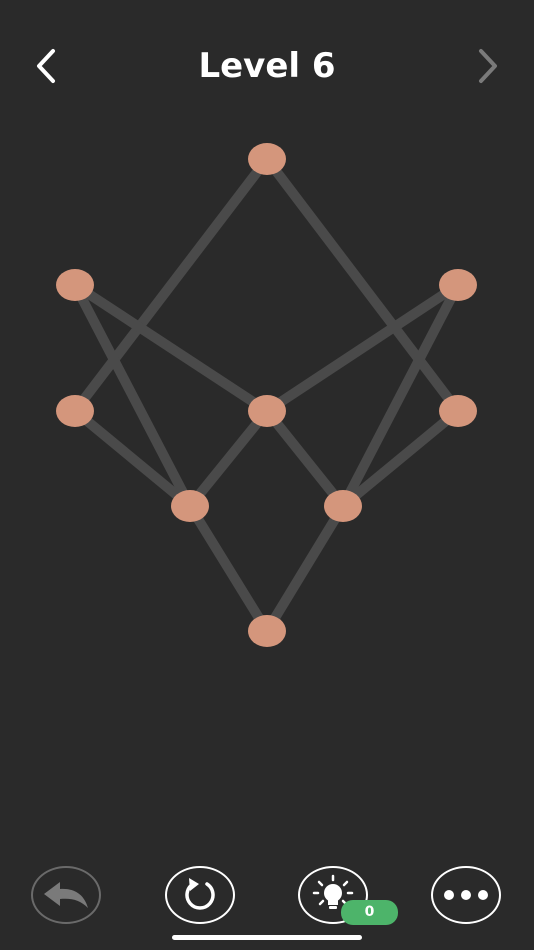 The image size is (534, 950). What do you see at coordinates (343, 506) in the screenshot?
I see `puzzle-node-lower-right` at bounding box center [343, 506].